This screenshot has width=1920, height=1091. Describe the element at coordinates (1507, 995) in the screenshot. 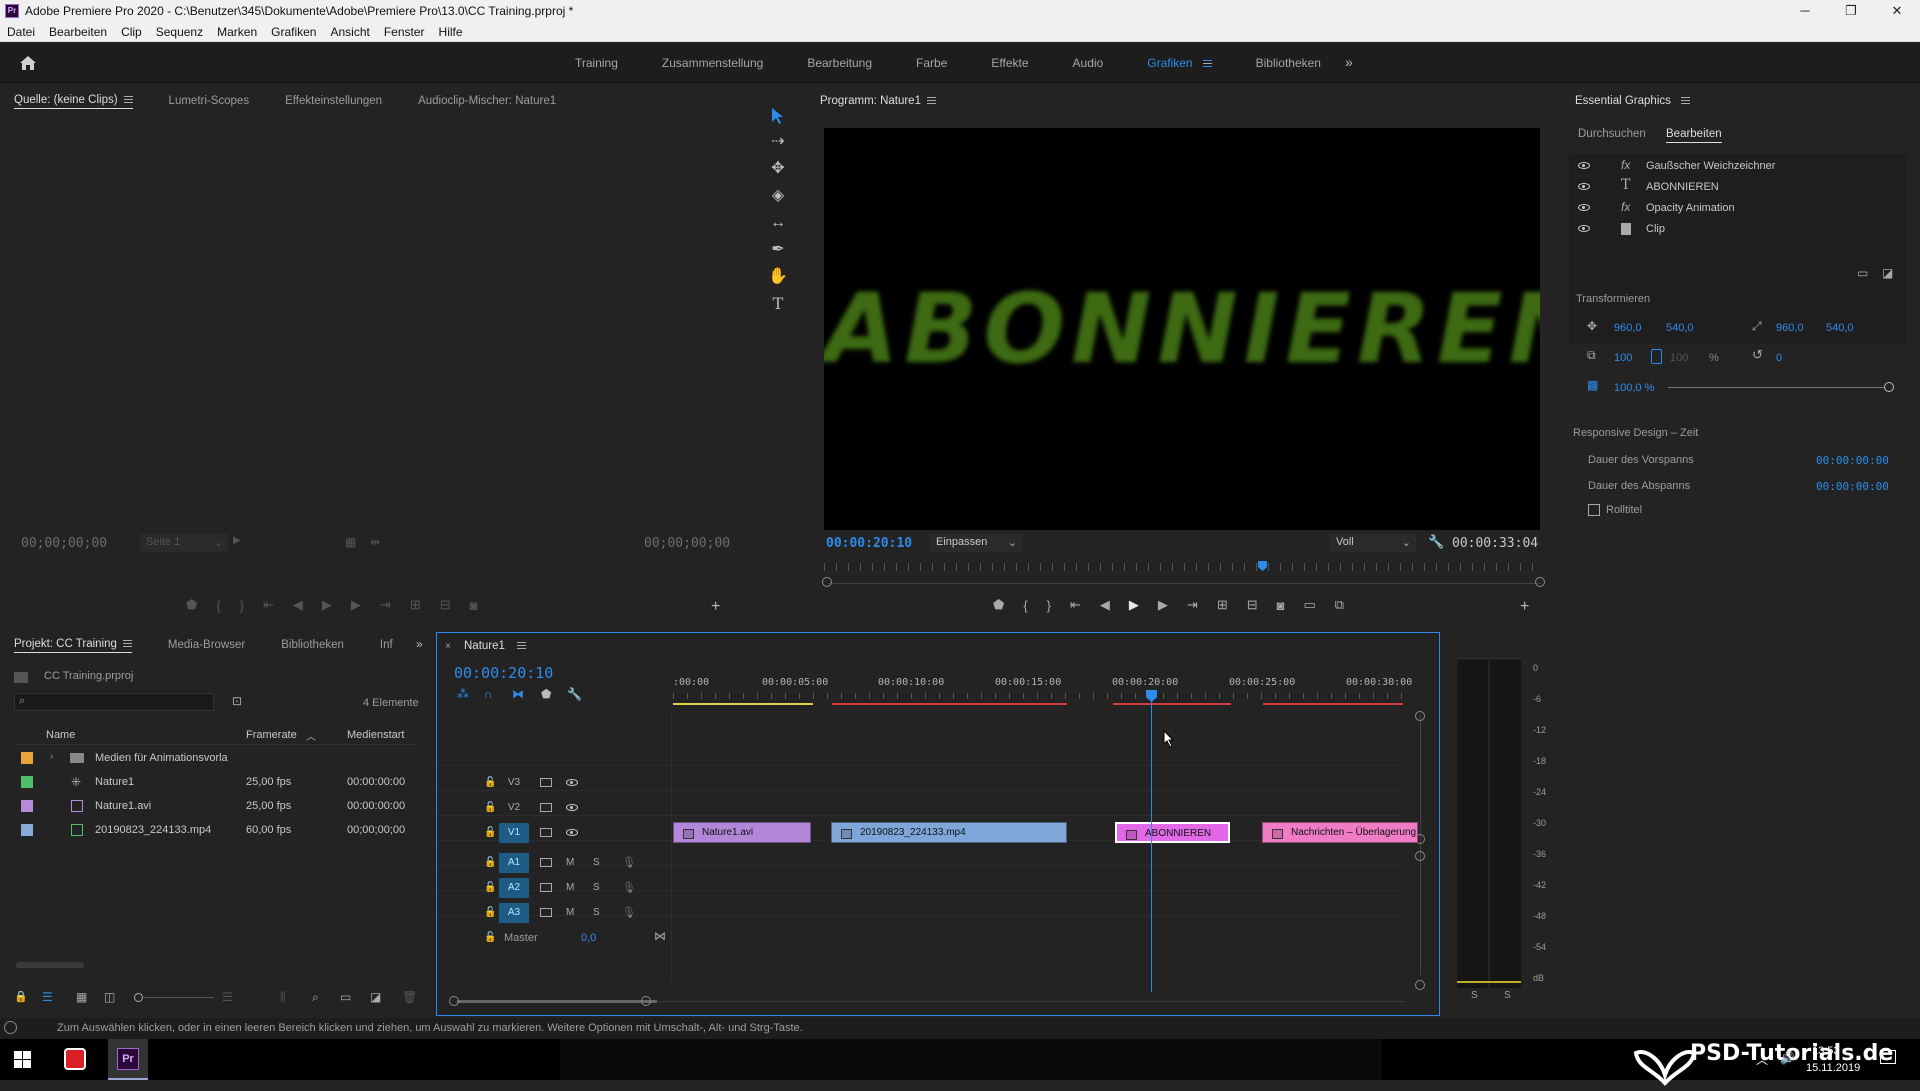

I see `meter-solo-right: S` at that location.